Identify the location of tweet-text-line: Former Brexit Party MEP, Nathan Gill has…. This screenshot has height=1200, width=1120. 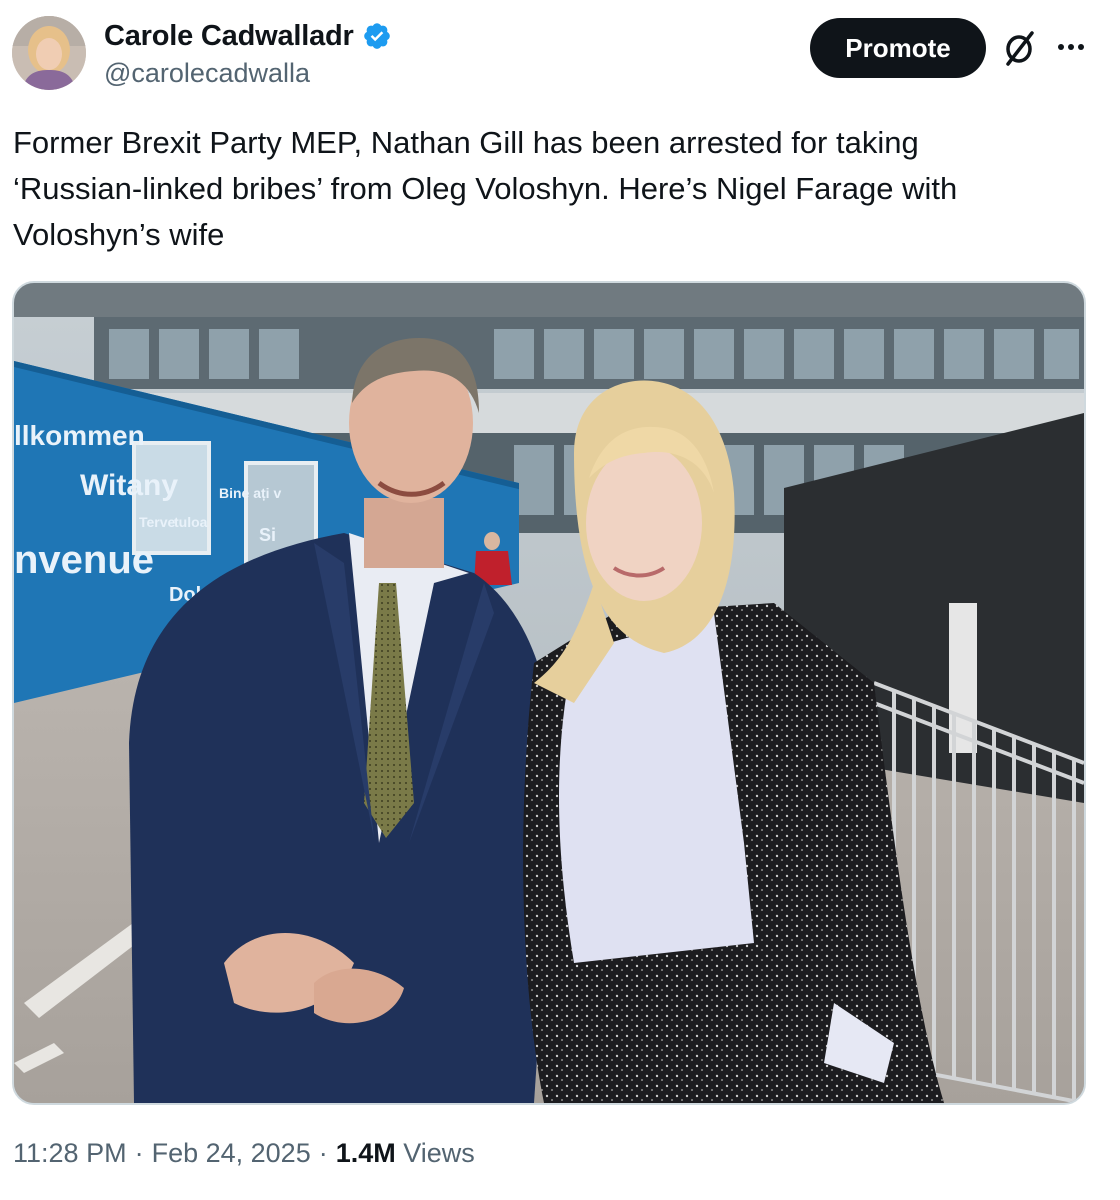
(466, 142).